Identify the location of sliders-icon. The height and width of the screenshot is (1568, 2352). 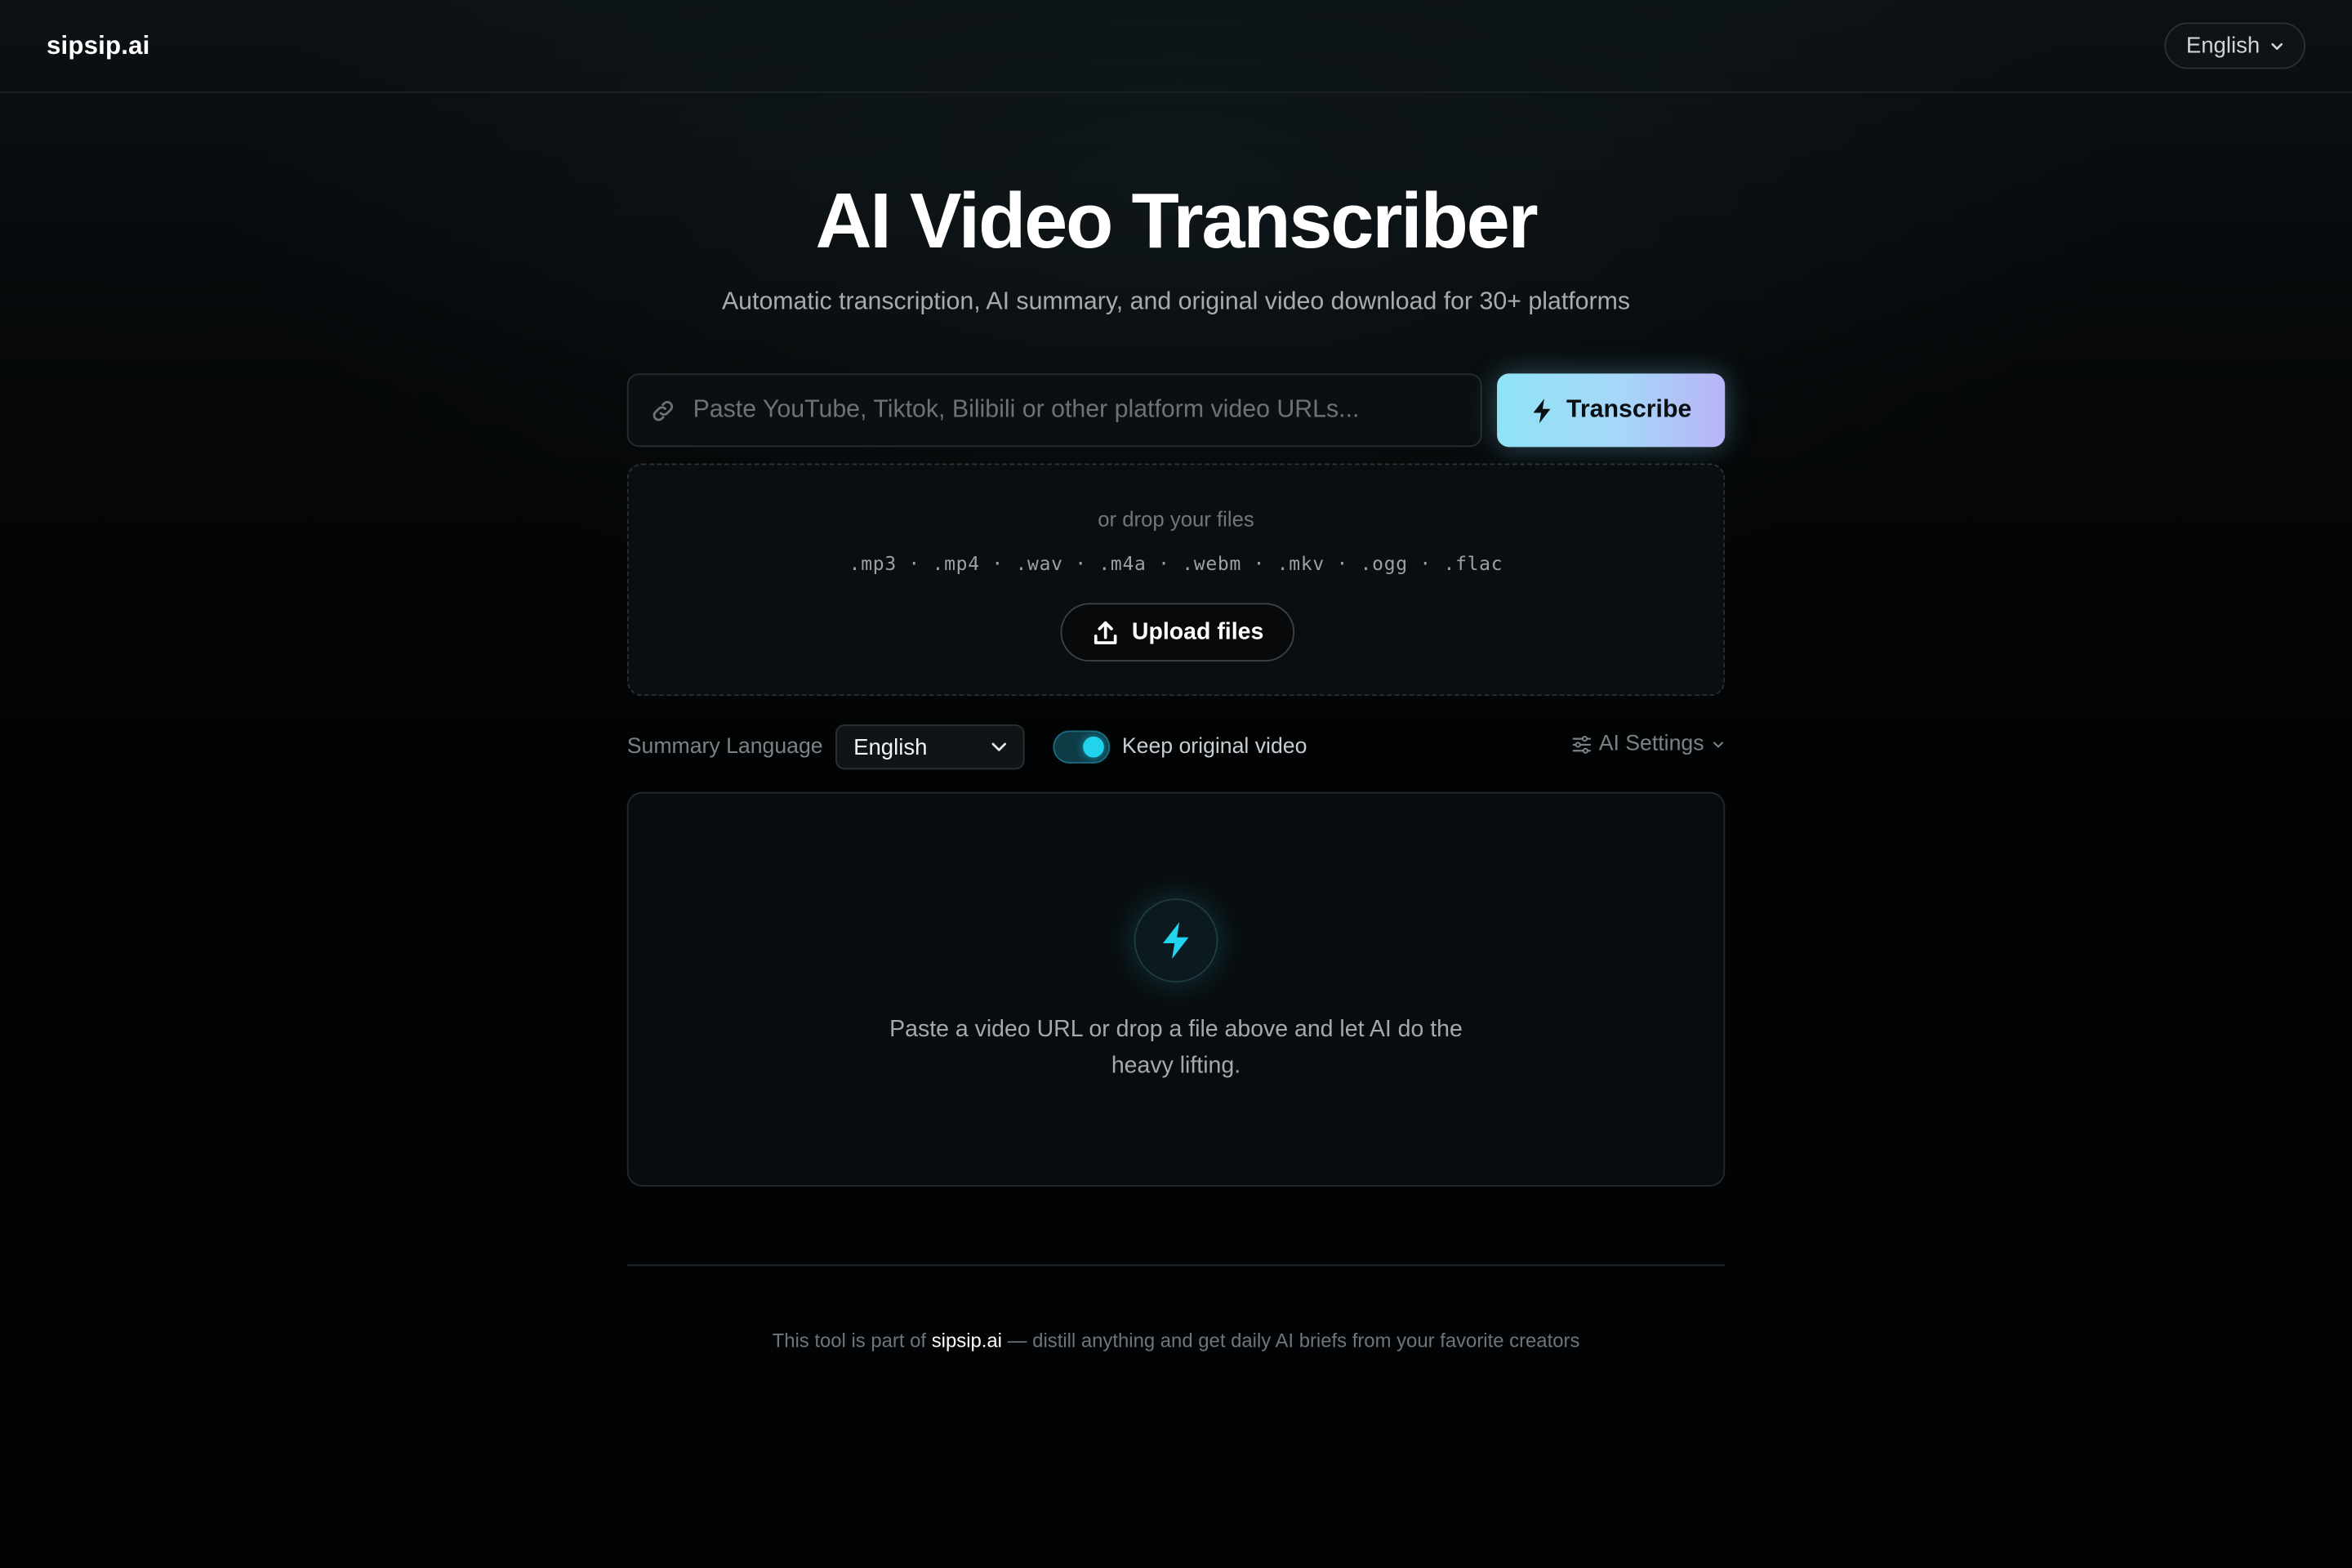
(1581, 744).